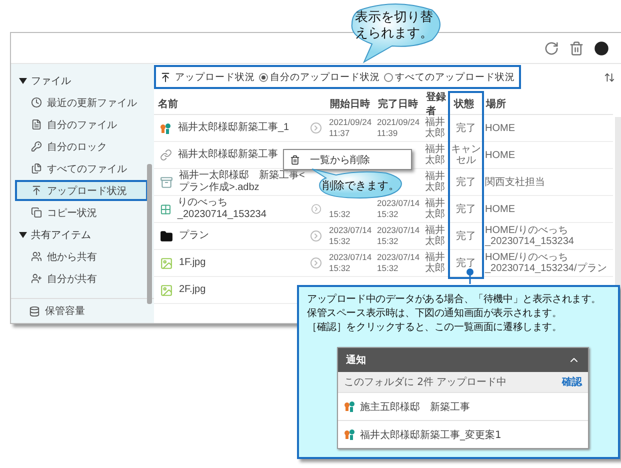 The width and height of the screenshot is (621, 468). Describe the element at coordinates (81, 124) in the screenshot. I see `sidebar-item: 自分のファイル` at that location.